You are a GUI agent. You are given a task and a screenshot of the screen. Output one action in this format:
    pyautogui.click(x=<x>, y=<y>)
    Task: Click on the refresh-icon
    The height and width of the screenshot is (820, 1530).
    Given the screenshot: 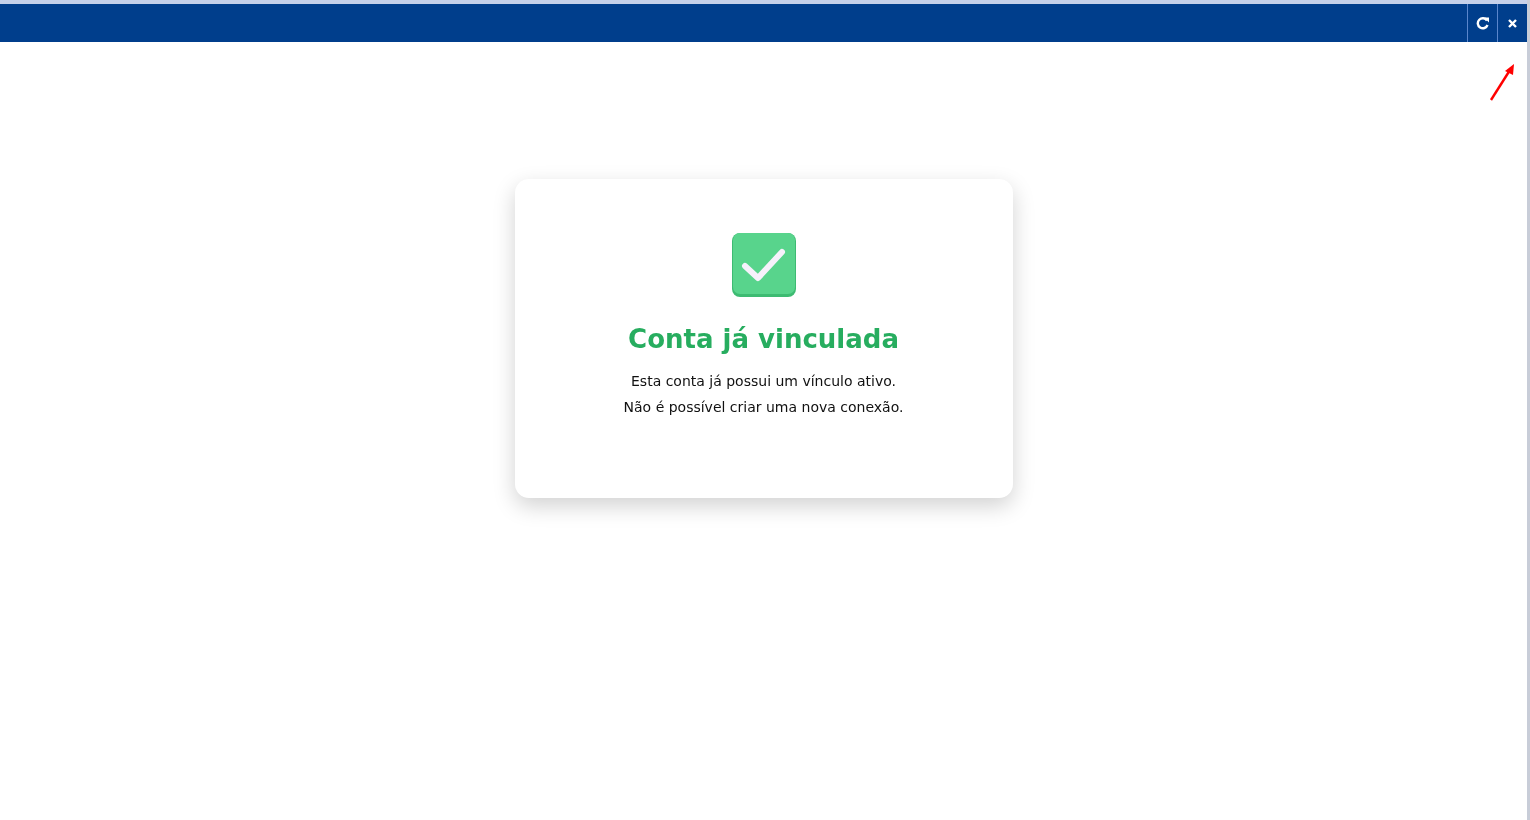 What is the action you would take?
    pyautogui.click(x=1482, y=23)
    